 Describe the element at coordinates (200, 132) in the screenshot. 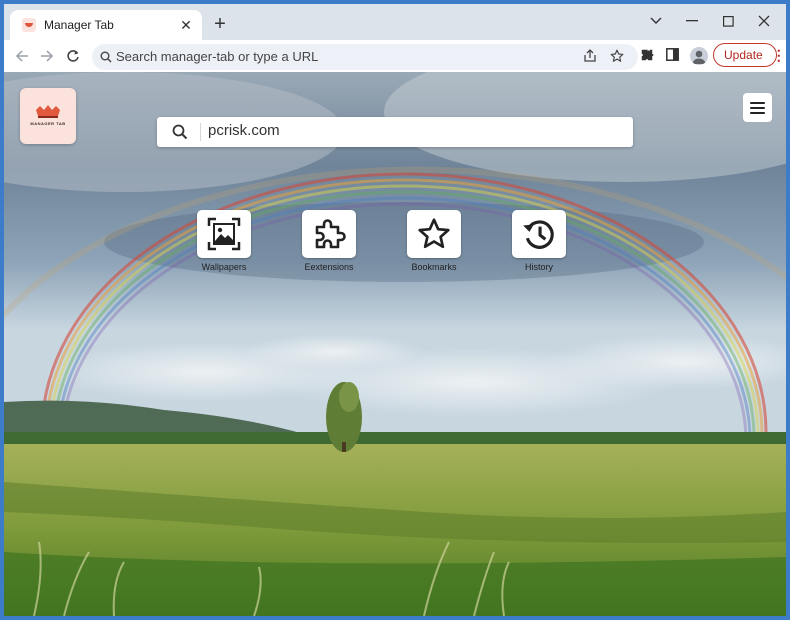

I see `search-divider` at that location.